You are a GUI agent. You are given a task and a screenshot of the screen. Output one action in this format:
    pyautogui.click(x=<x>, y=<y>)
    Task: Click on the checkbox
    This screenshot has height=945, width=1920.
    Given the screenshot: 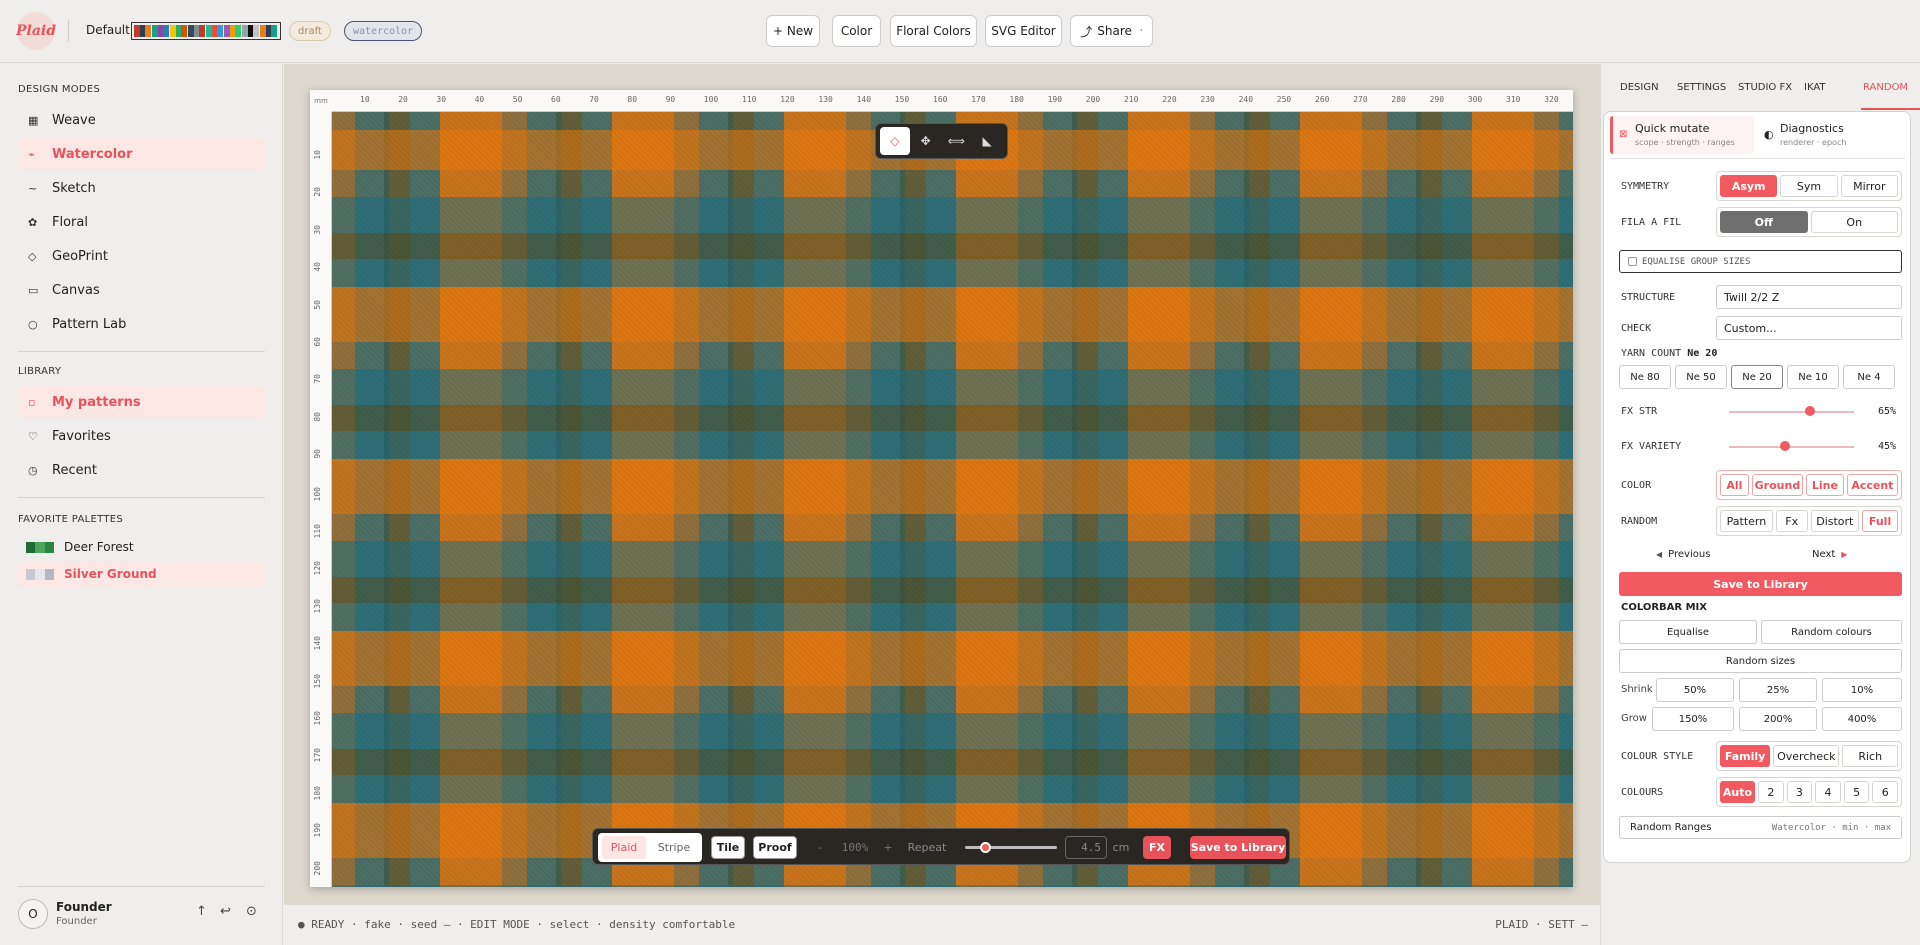 What is the action you would take?
    pyautogui.click(x=1632, y=261)
    